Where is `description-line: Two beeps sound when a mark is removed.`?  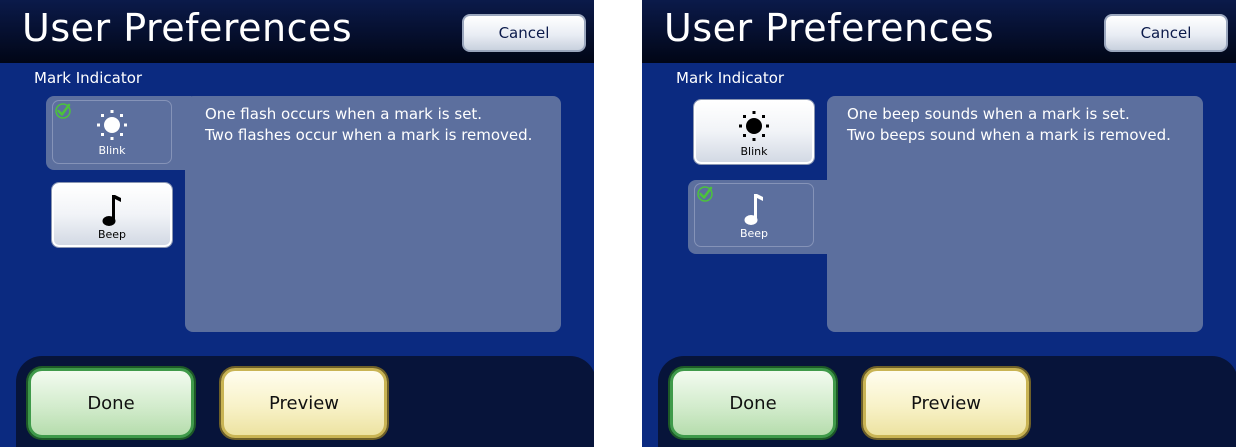 description-line: Two beeps sound when a mark is removed. is located at coordinates (1009, 135).